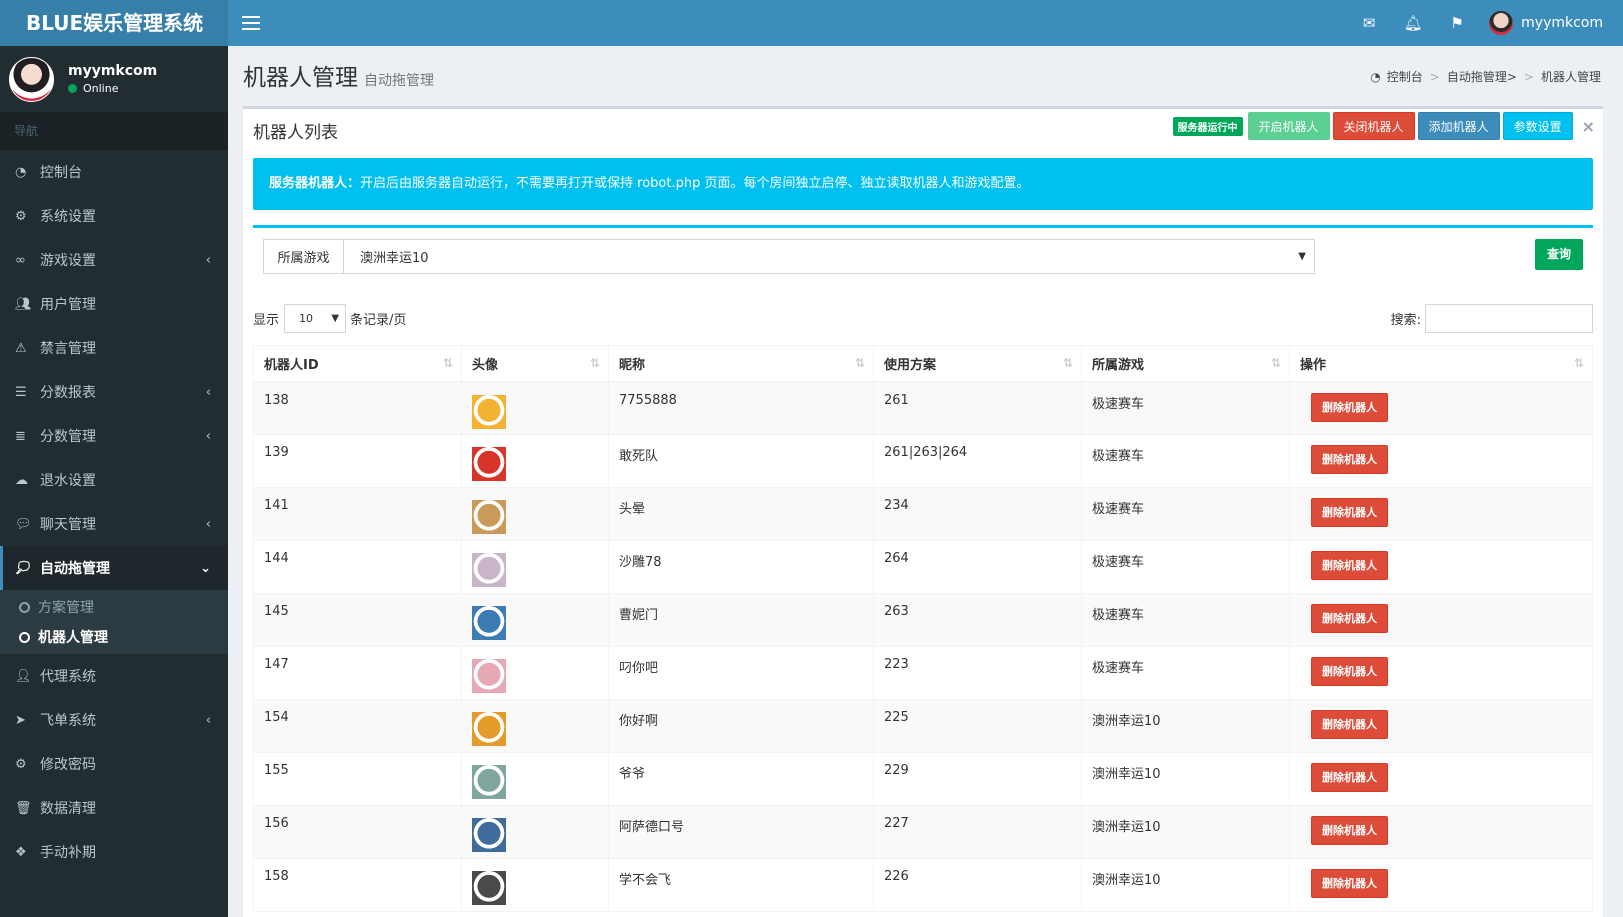 This screenshot has height=917, width=1623. I want to click on column-header: 操作 ⇅, so click(1441, 364).